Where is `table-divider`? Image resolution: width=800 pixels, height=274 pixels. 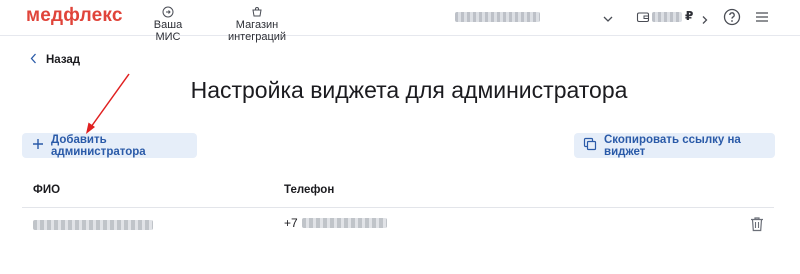 table-divider is located at coordinates (398, 207).